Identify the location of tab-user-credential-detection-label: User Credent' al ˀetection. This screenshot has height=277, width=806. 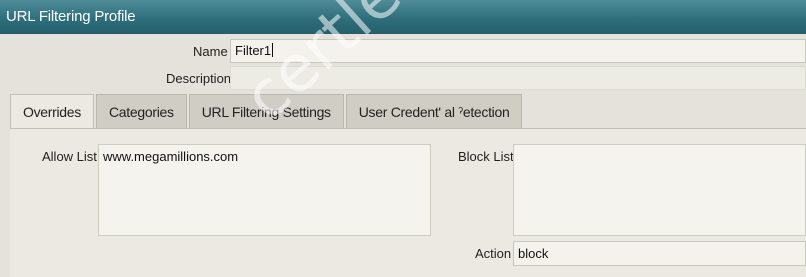
(434, 112).